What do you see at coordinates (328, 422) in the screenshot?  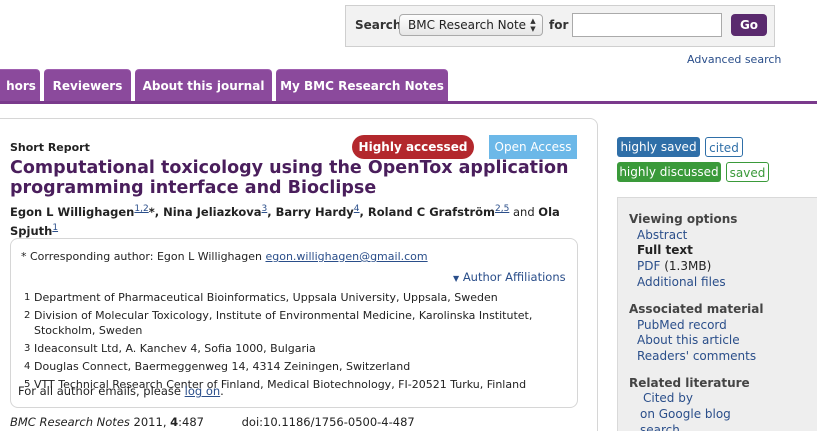 I see `cite-doi: doi:10.1186/1756-0500-4-487` at bounding box center [328, 422].